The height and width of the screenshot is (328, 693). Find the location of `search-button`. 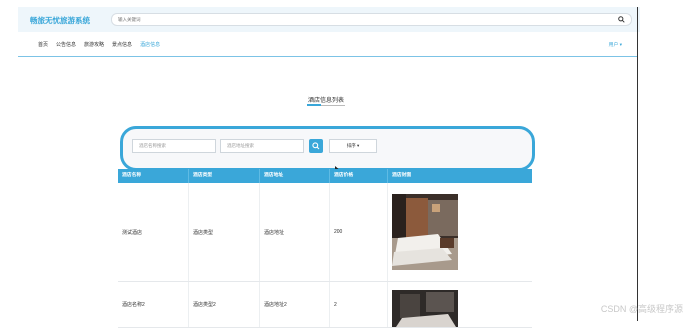

search-button is located at coordinates (316, 146).